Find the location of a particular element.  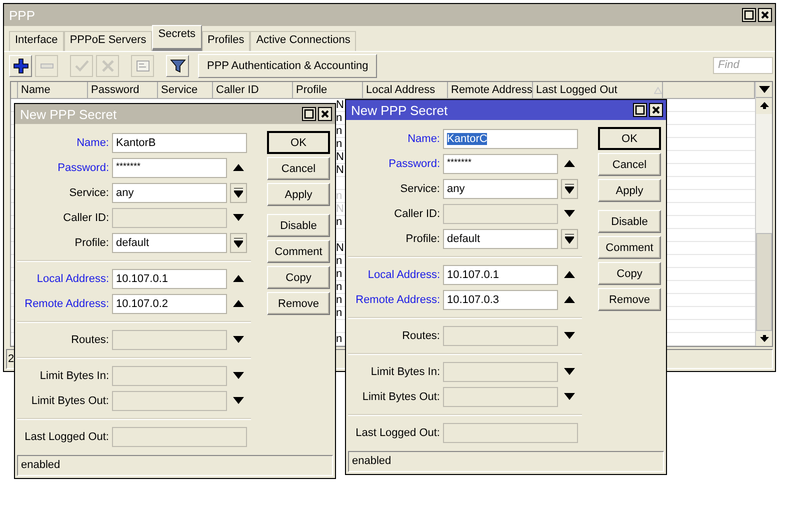

column-header: Service is located at coordinates (185, 90).